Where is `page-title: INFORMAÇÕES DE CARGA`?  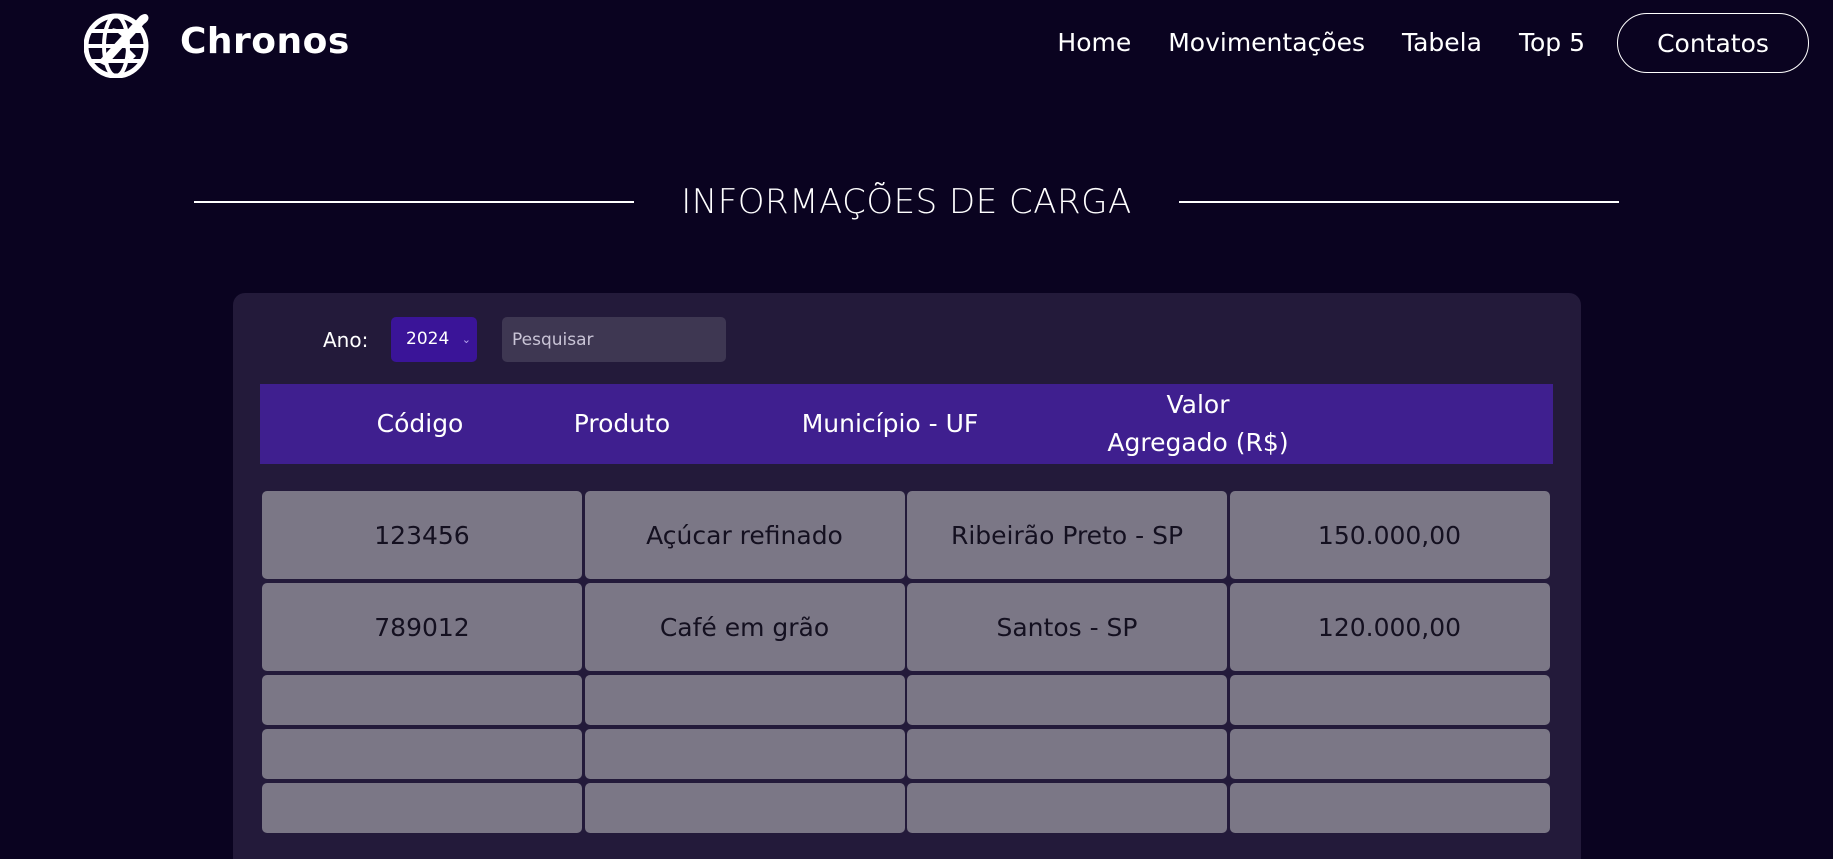 page-title: INFORMAÇÕES DE CARGA is located at coordinates (906, 202).